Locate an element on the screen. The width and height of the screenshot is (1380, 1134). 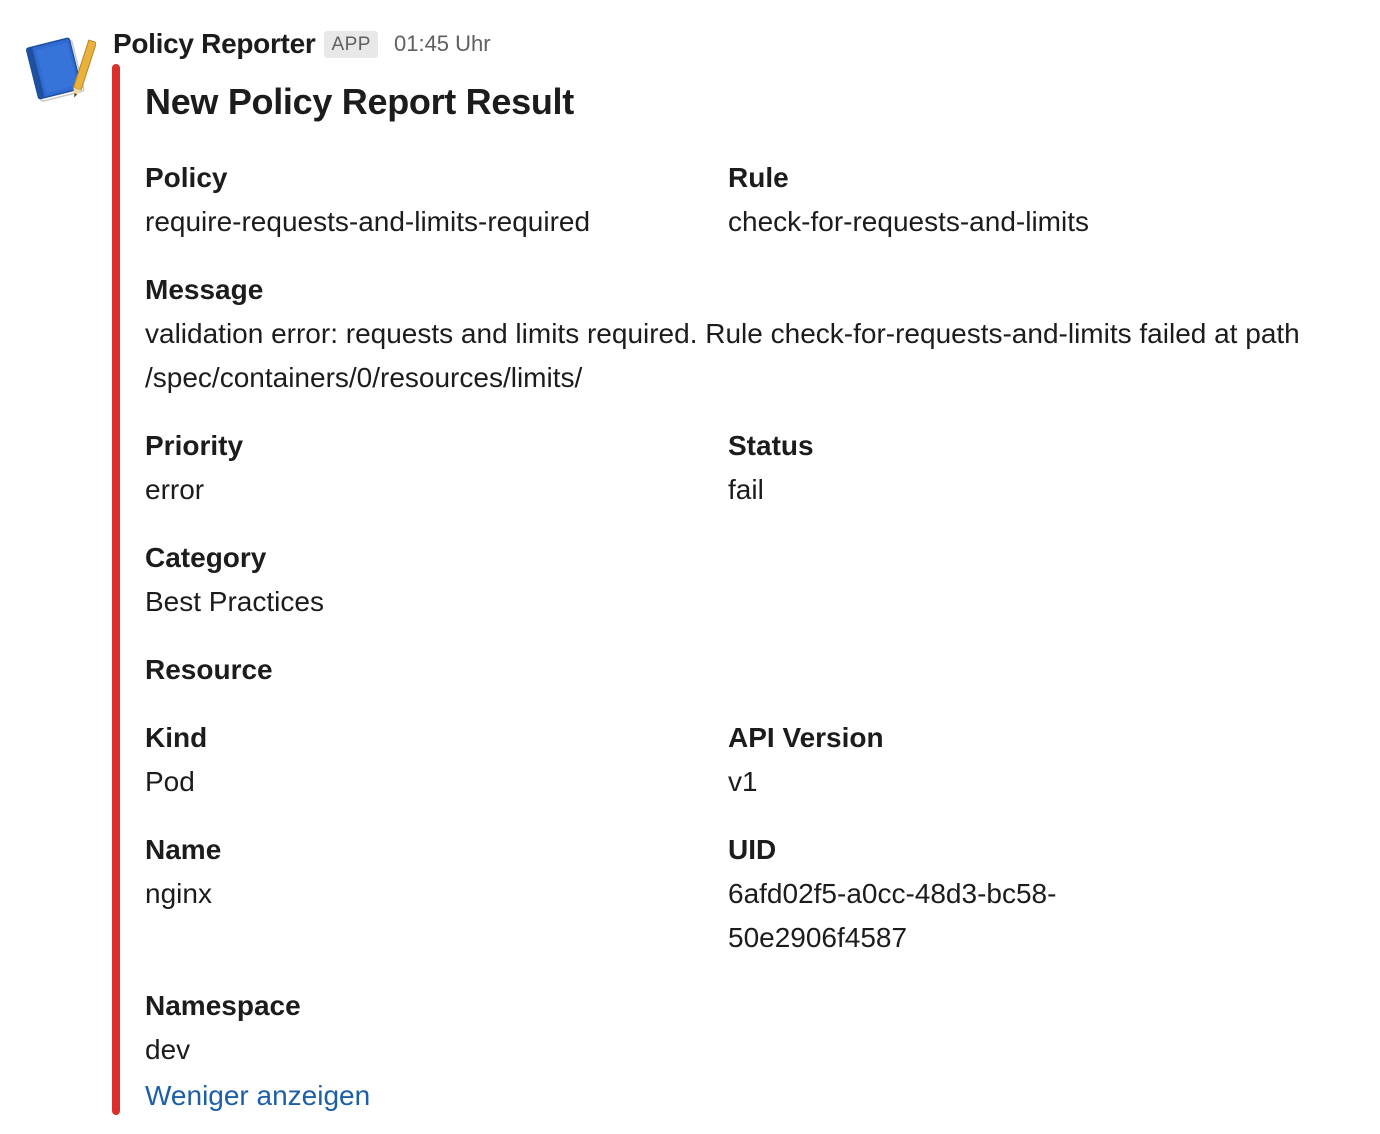
category-value: Best Practices is located at coordinates (234, 601).